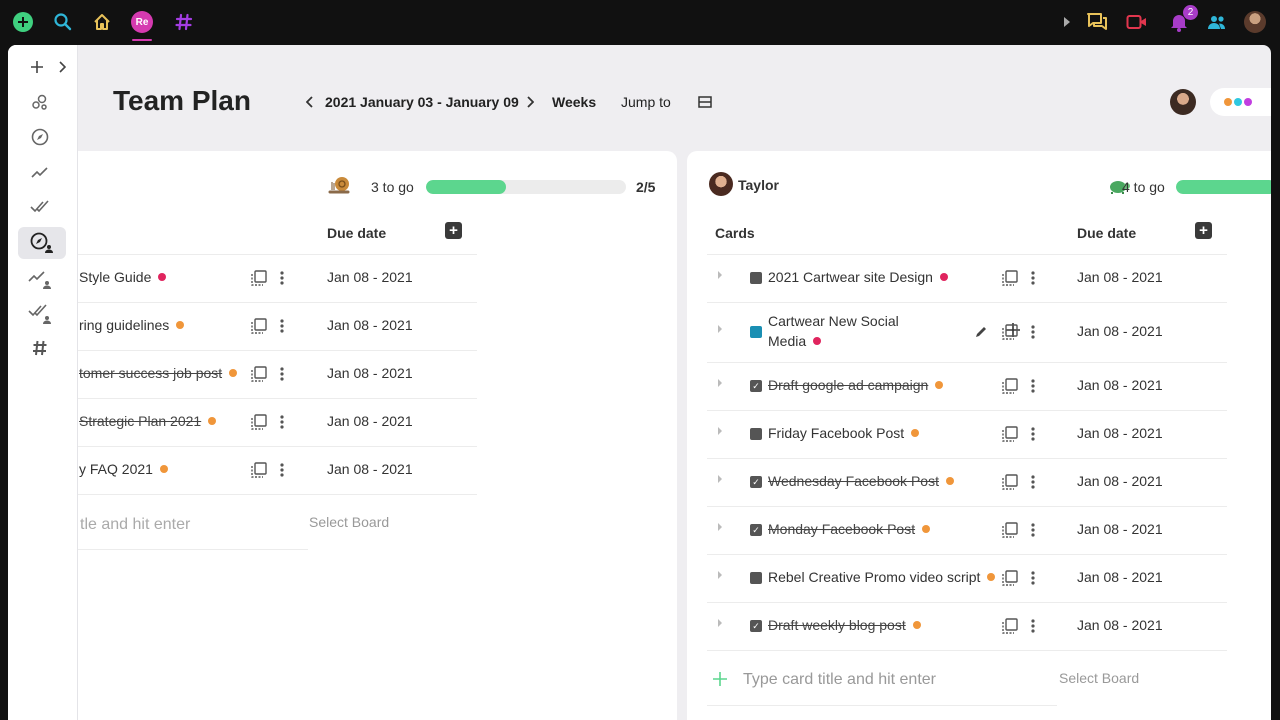 Image resolution: width=1280 pixels, height=720 pixels. I want to click on table-row: Cartwear New Social Media Jan 08 - 2021, so click(967, 333).